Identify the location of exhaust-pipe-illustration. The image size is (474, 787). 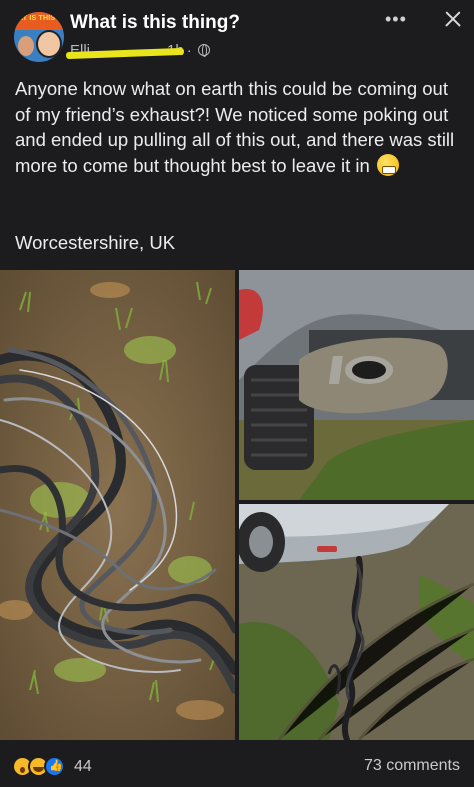
(356, 385).